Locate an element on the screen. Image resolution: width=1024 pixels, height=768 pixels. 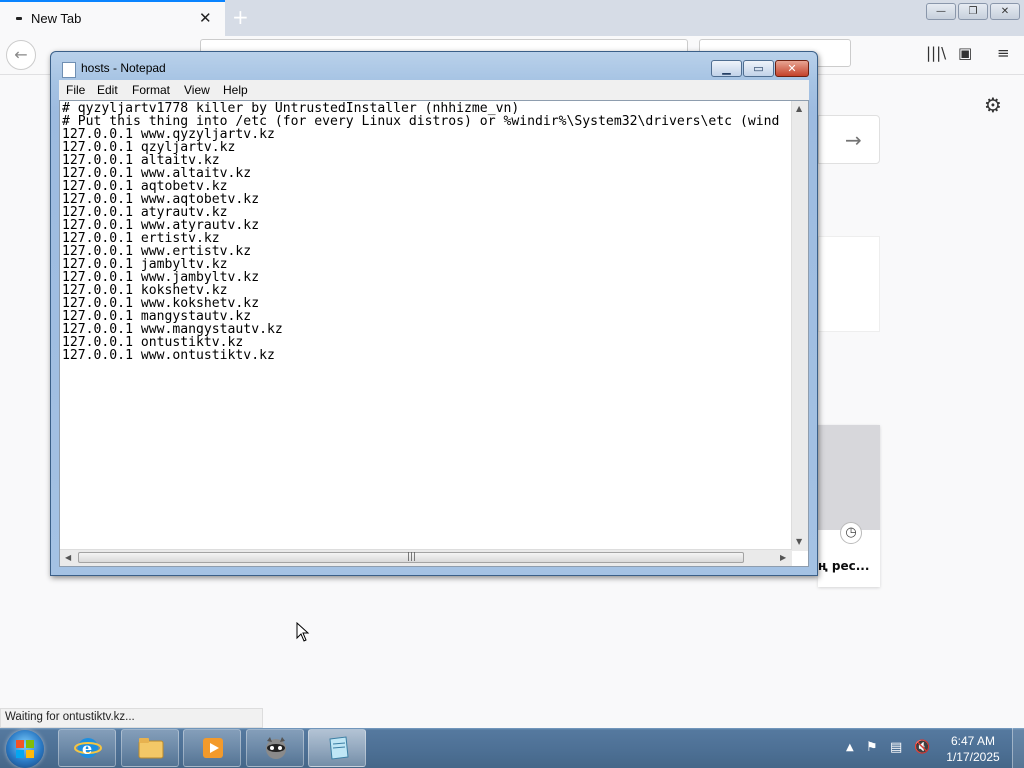
clock-icon: ◷ is located at coordinates (851, 533).